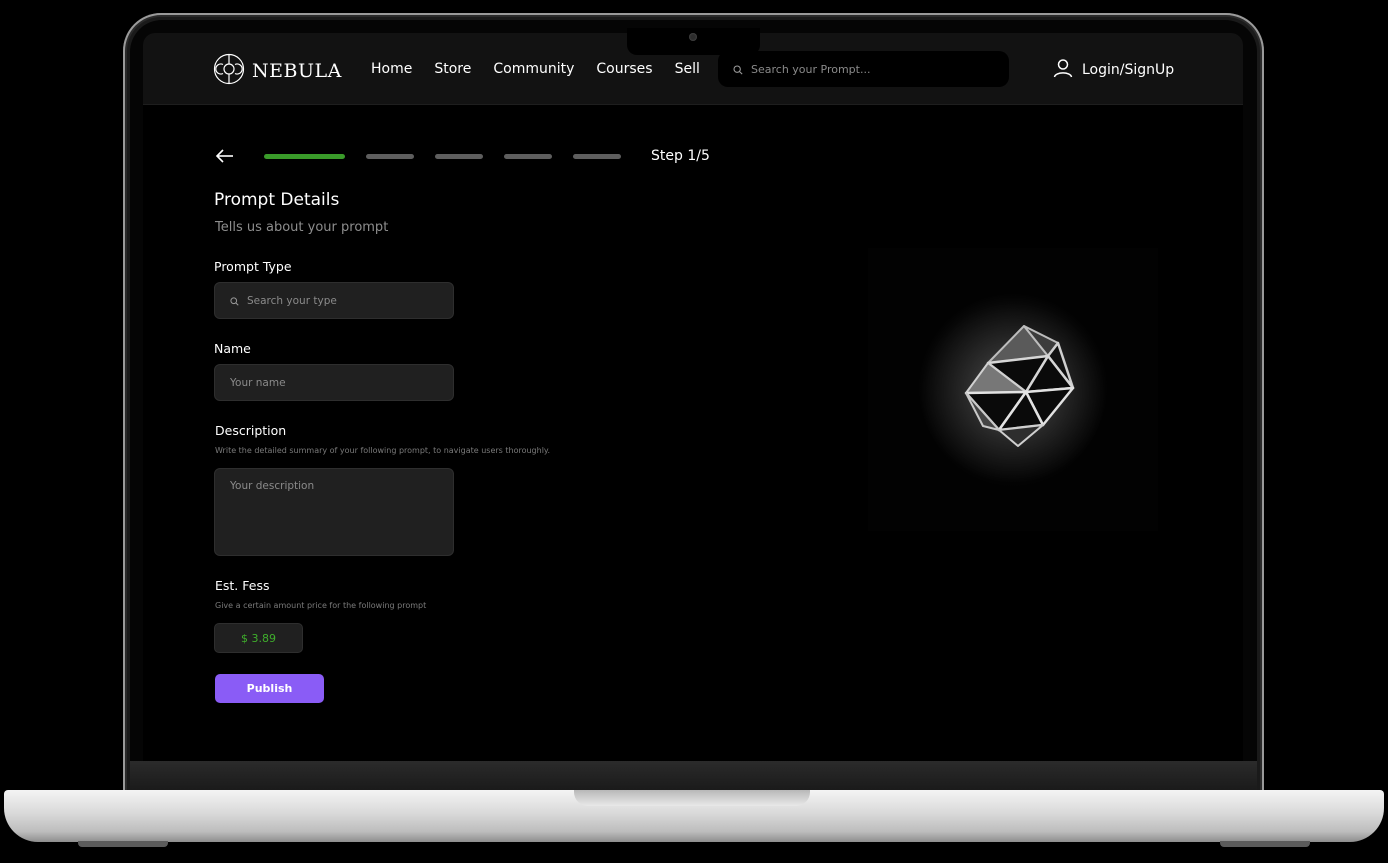 The width and height of the screenshot is (1388, 863). I want to click on nav-courses: Courses, so click(624, 69).